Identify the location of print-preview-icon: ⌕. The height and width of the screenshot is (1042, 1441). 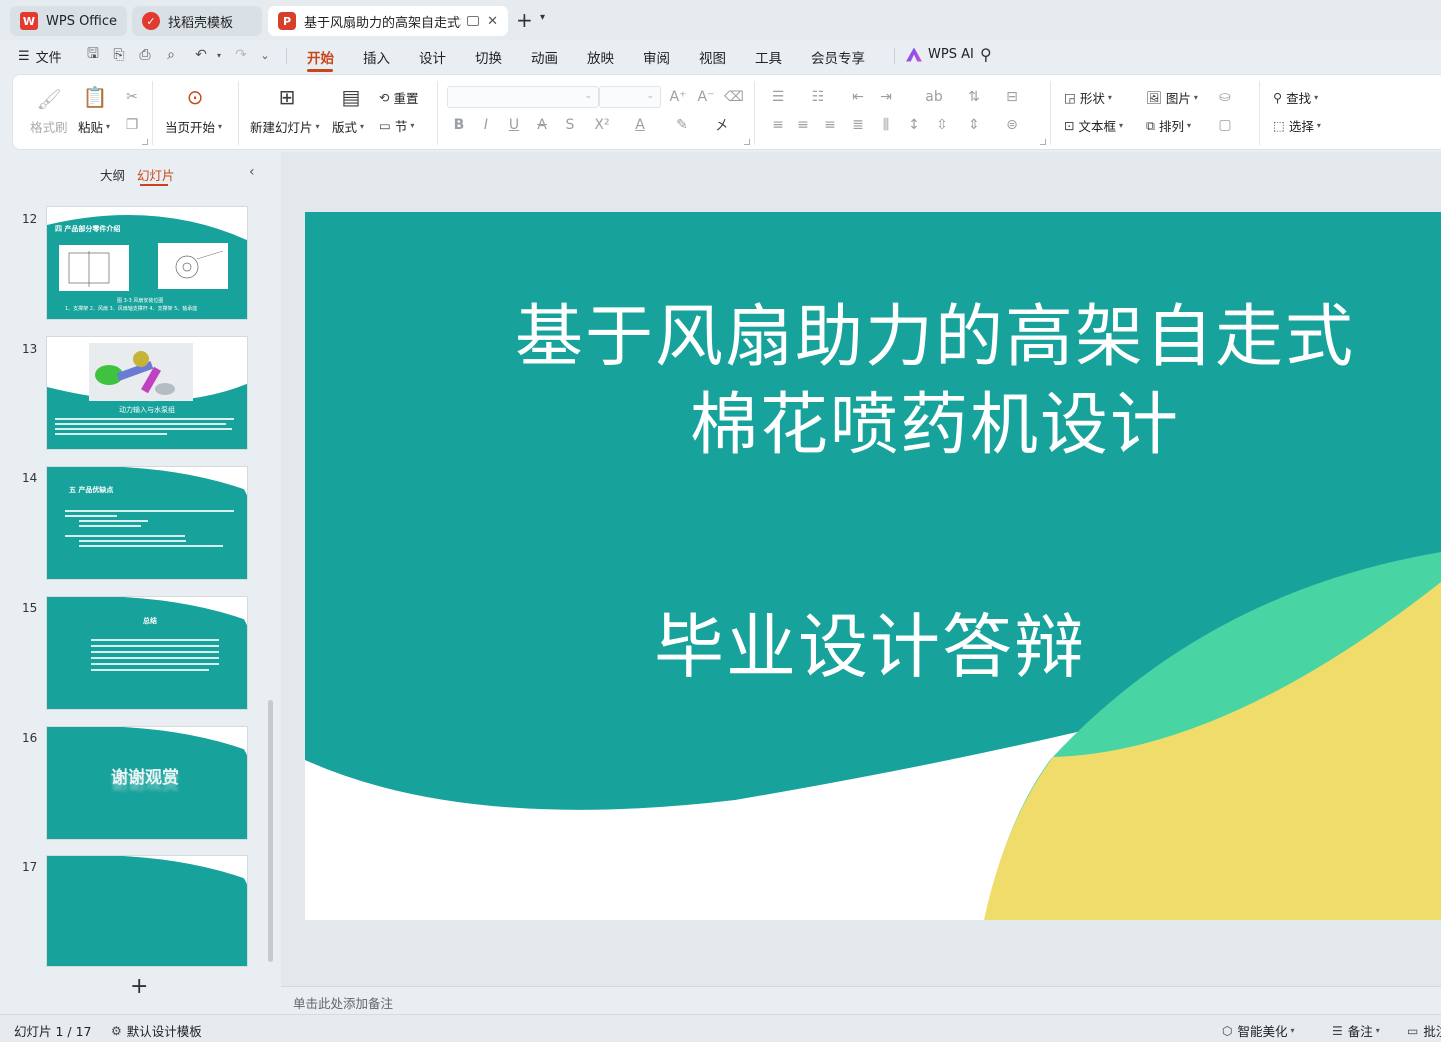
(171, 55).